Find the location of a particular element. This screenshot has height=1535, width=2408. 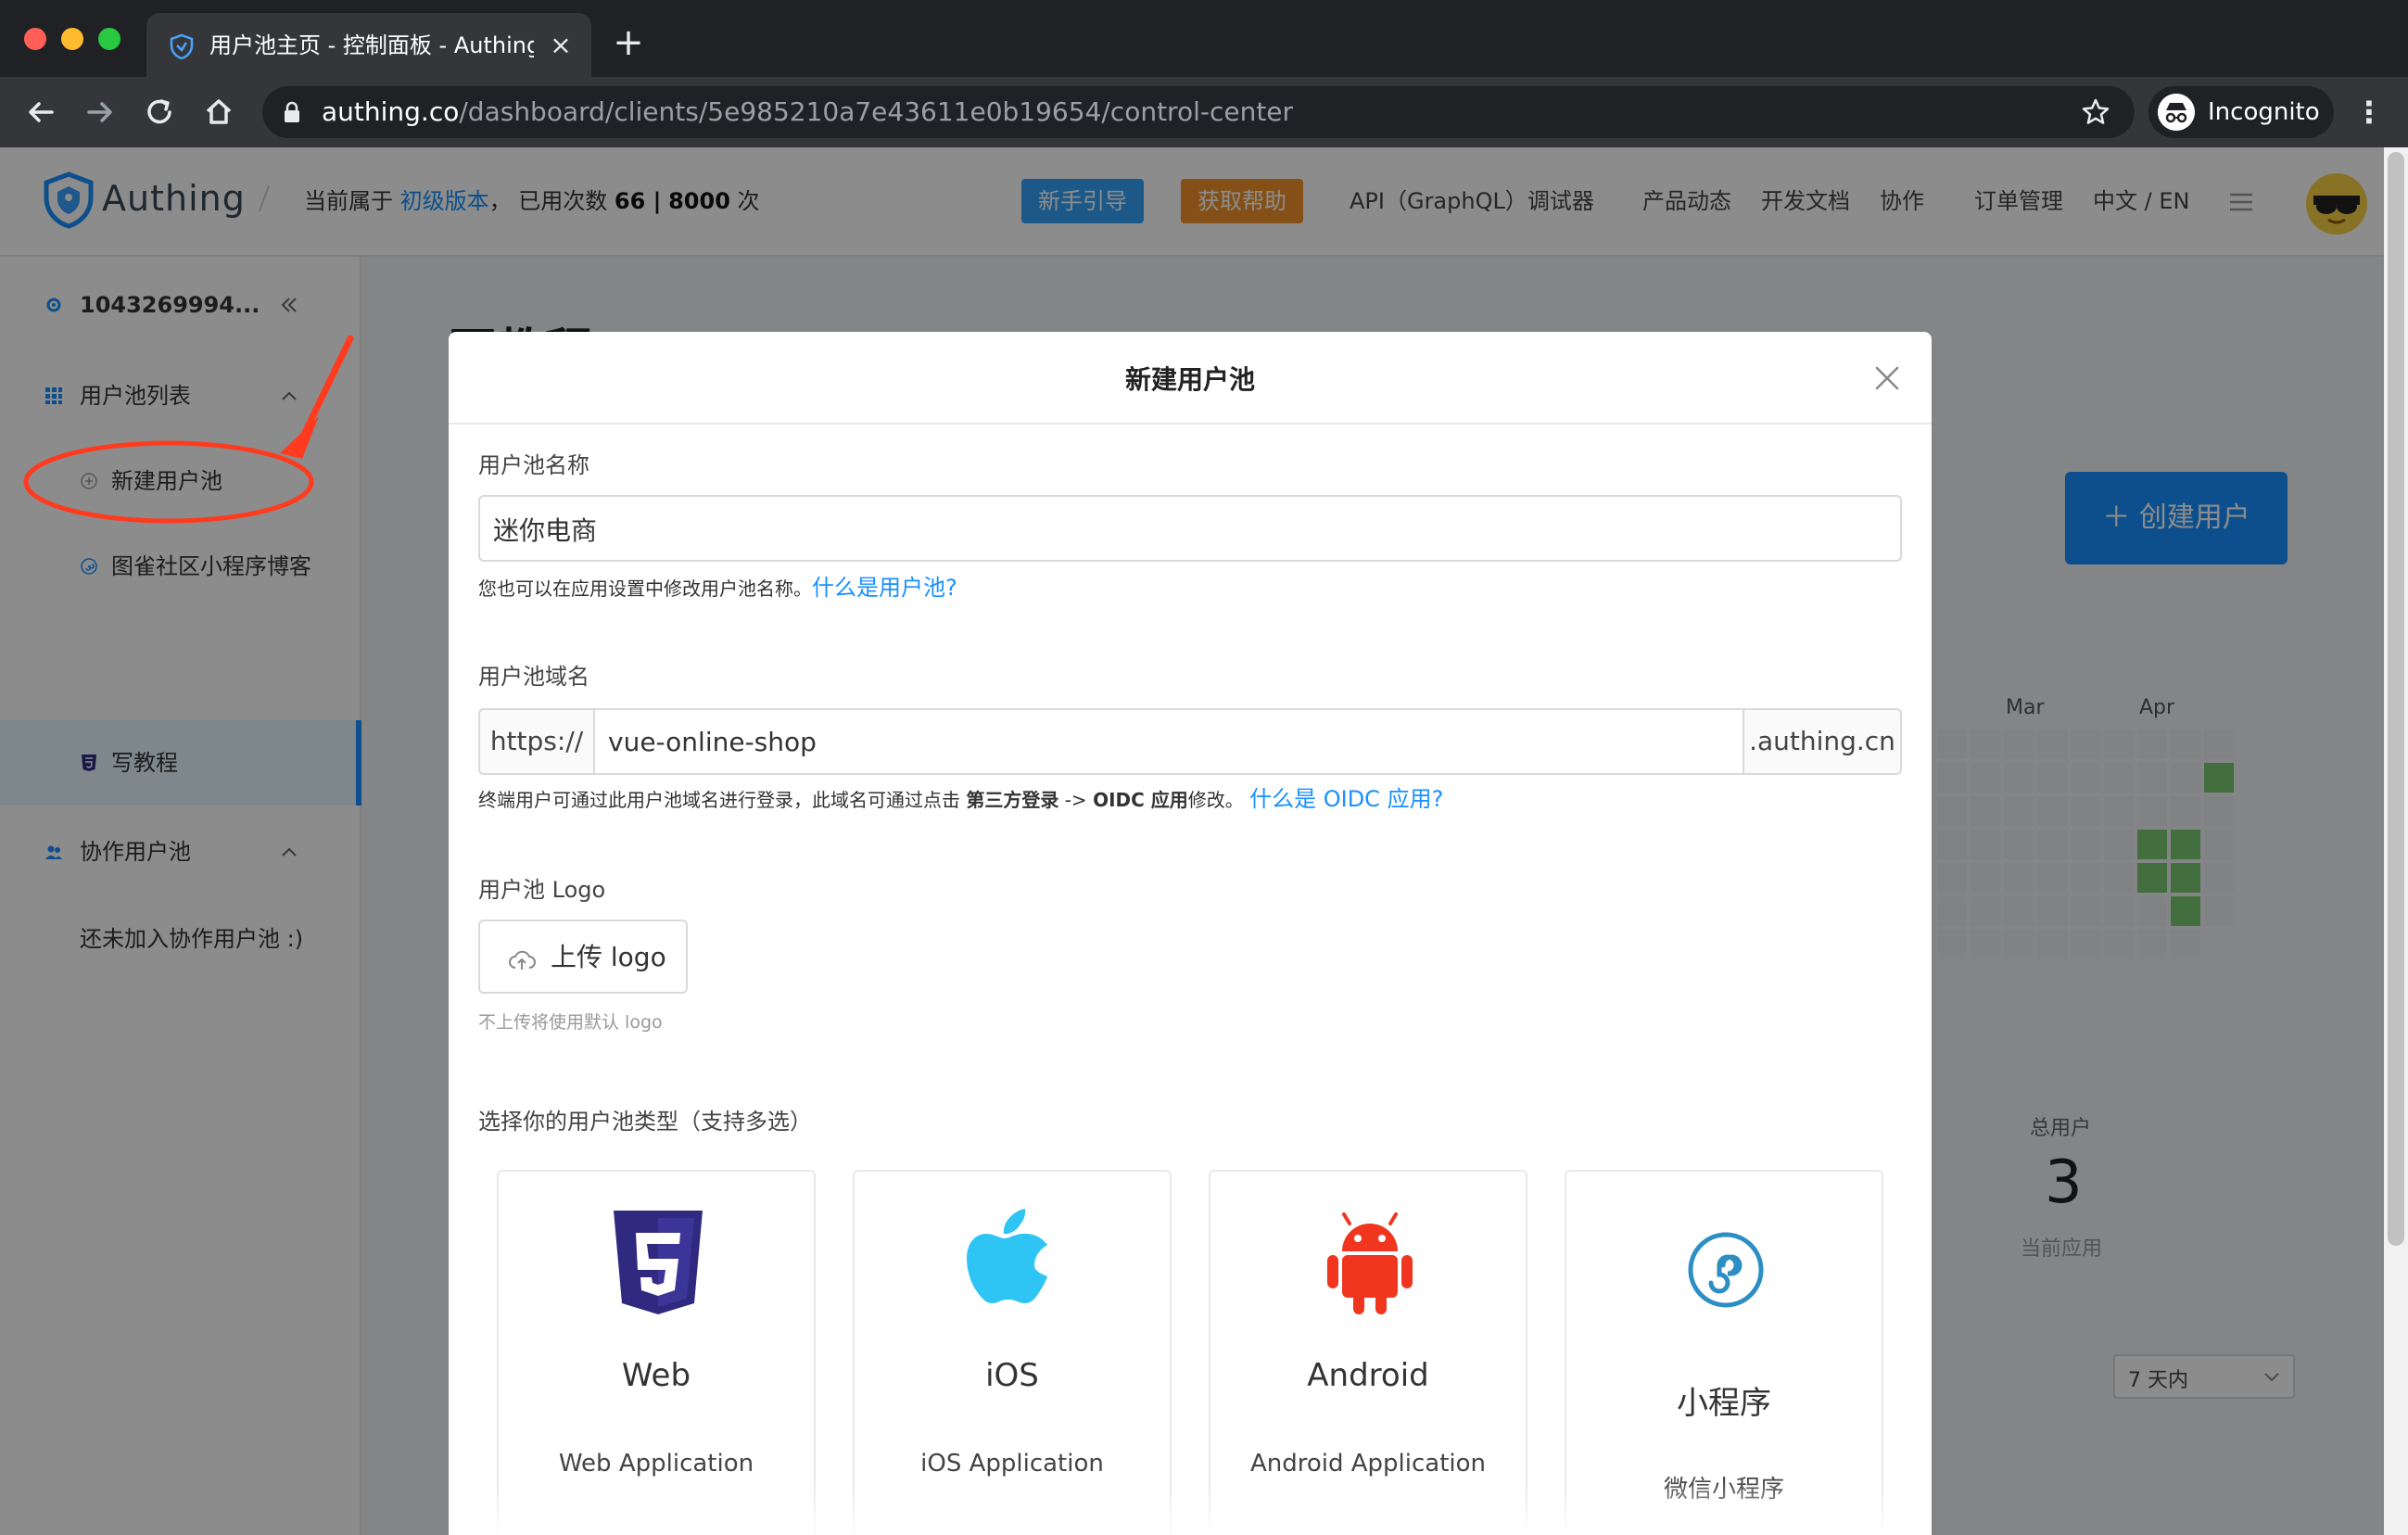

pool-domain-field: https:// .authing.cn is located at coordinates (1190, 741).